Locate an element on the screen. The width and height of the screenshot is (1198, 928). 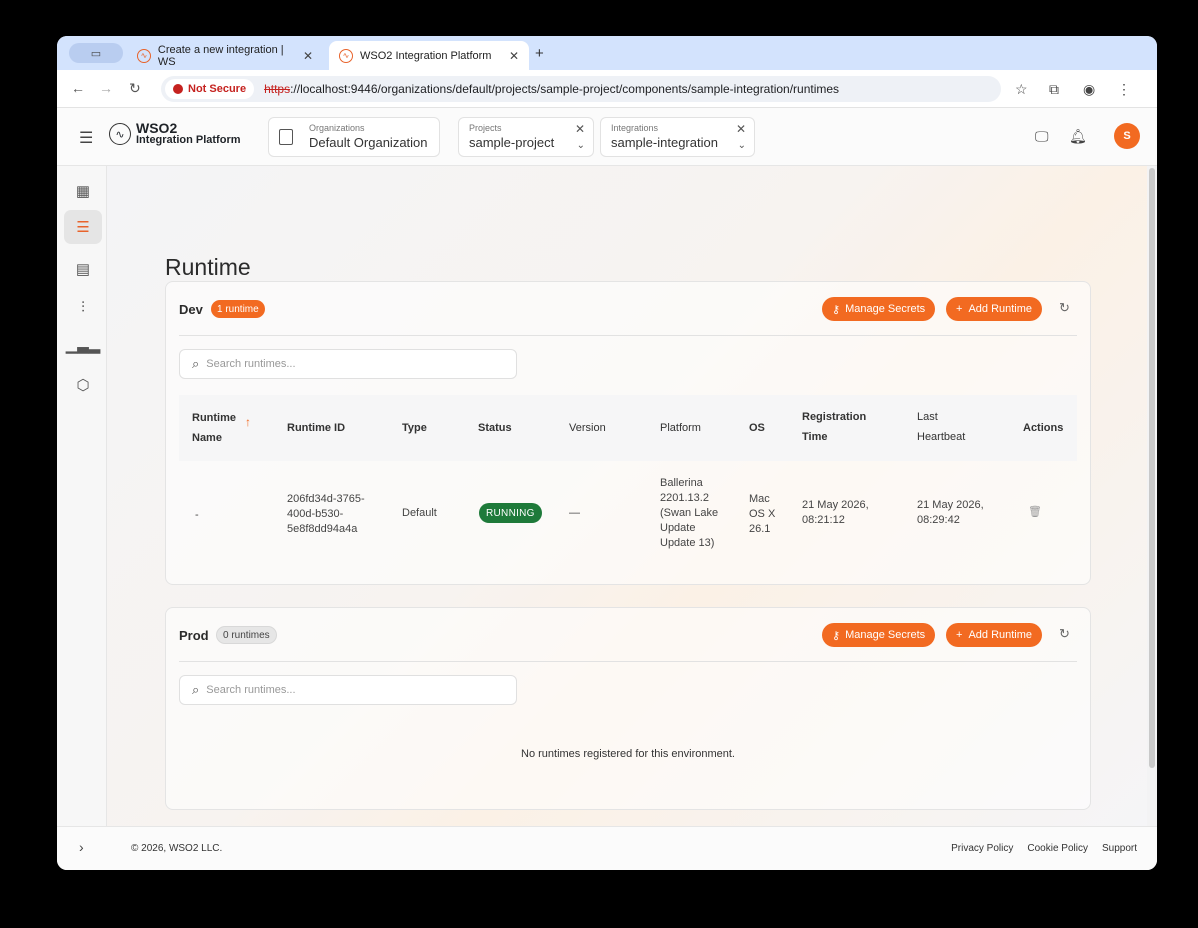
reload-icon: ↻ is located at coordinates (135, 88).